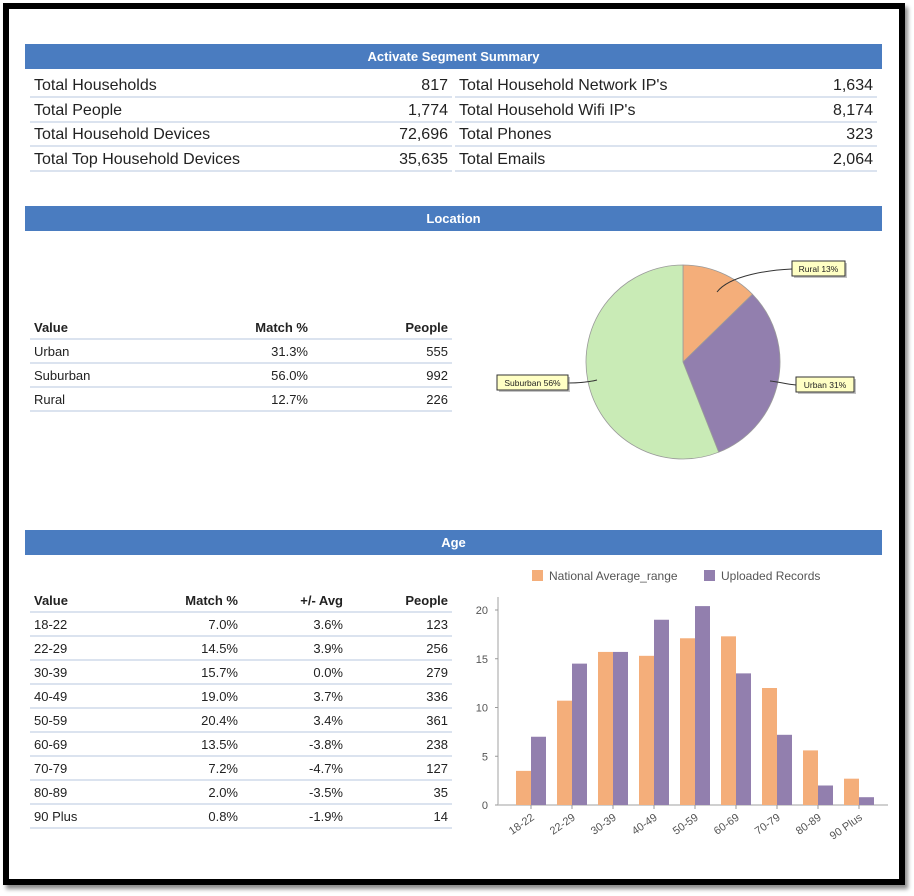 The image size is (914, 896). Describe the element at coordinates (563, 85) in the screenshot. I see `summary-label: Total Household Network IP's` at that location.